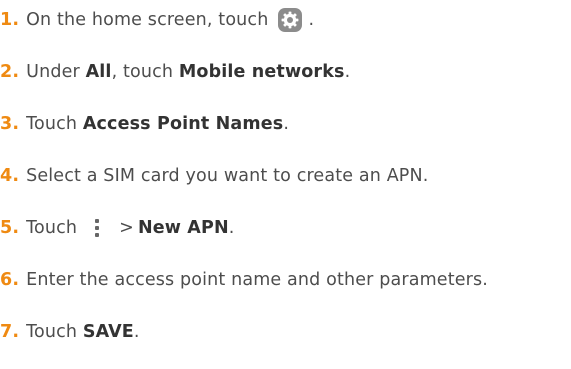 The image size is (571, 369). What do you see at coordinates (10, 20) in the screenshot?
I see `step-number: 1.` at bounding box center [10, 20].